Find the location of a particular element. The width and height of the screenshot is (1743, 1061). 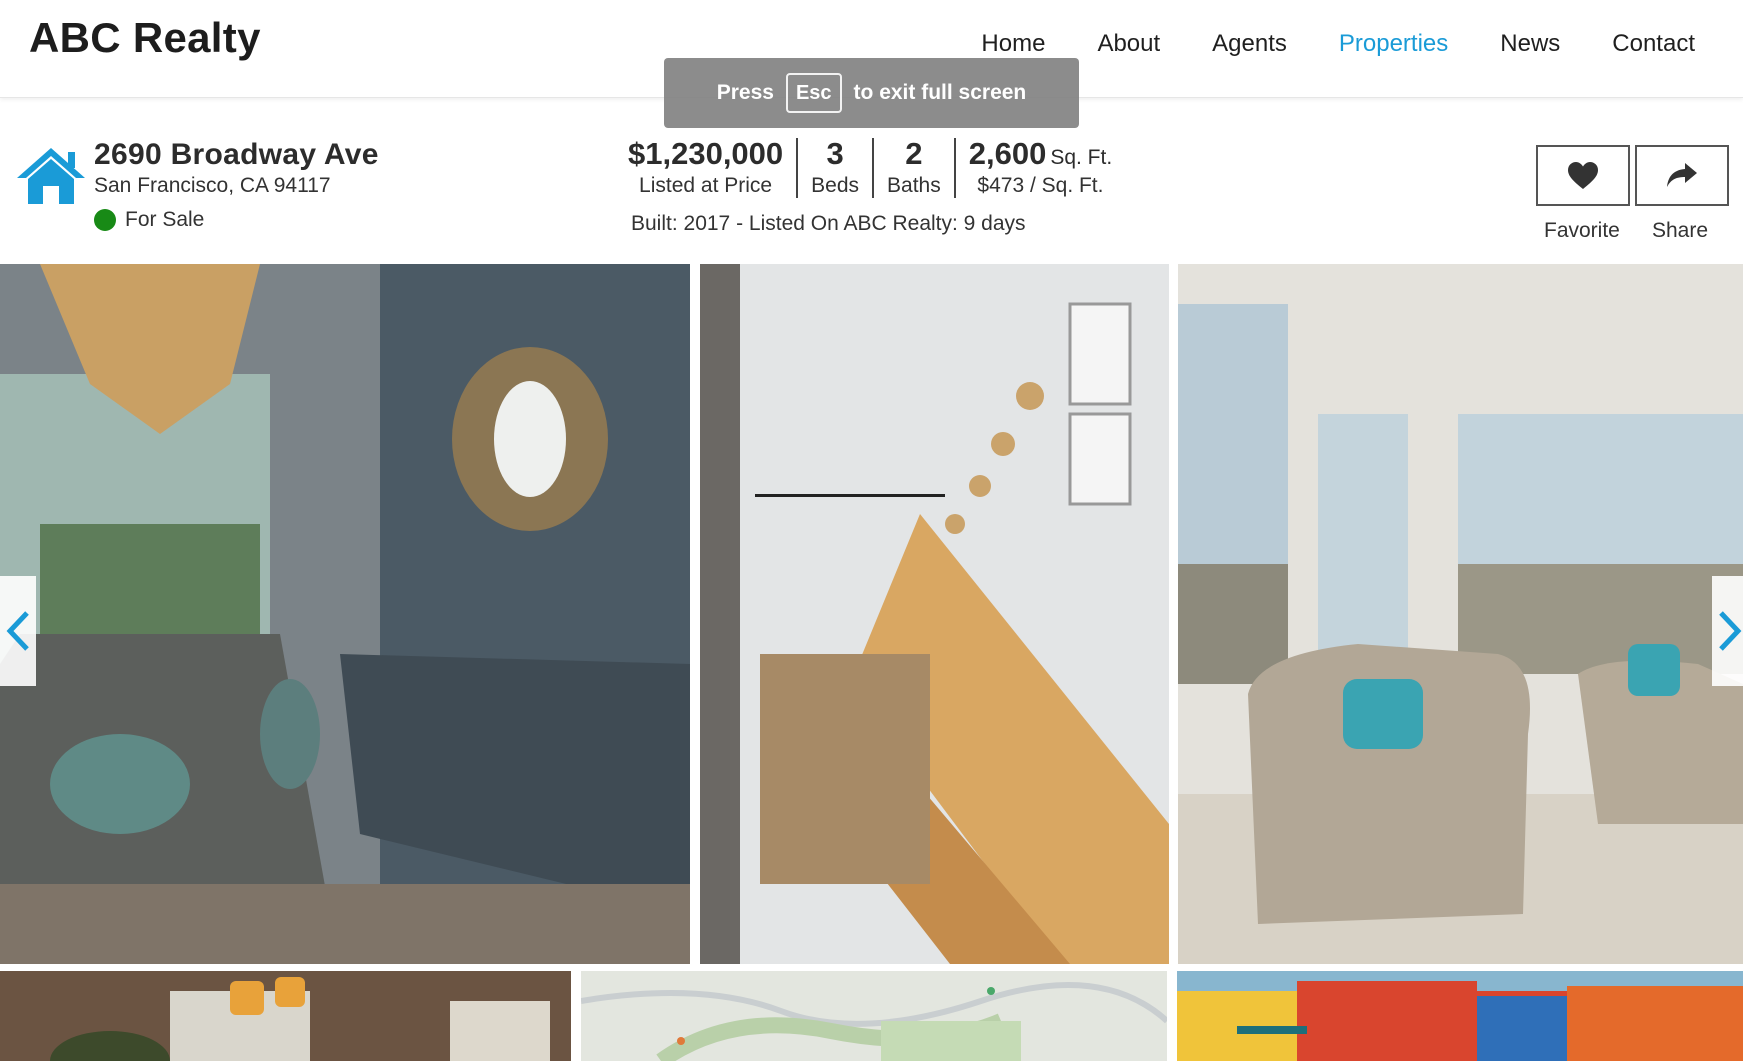

fullscreen-notice-suffix: to exit full screen is located at coordinates (940, 92).